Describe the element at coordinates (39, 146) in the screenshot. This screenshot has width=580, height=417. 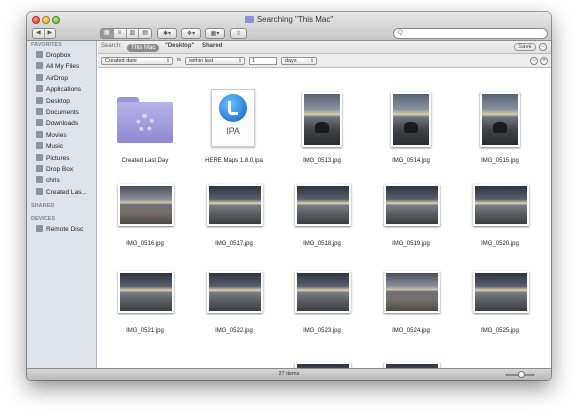
I see `music-icon` at that location.